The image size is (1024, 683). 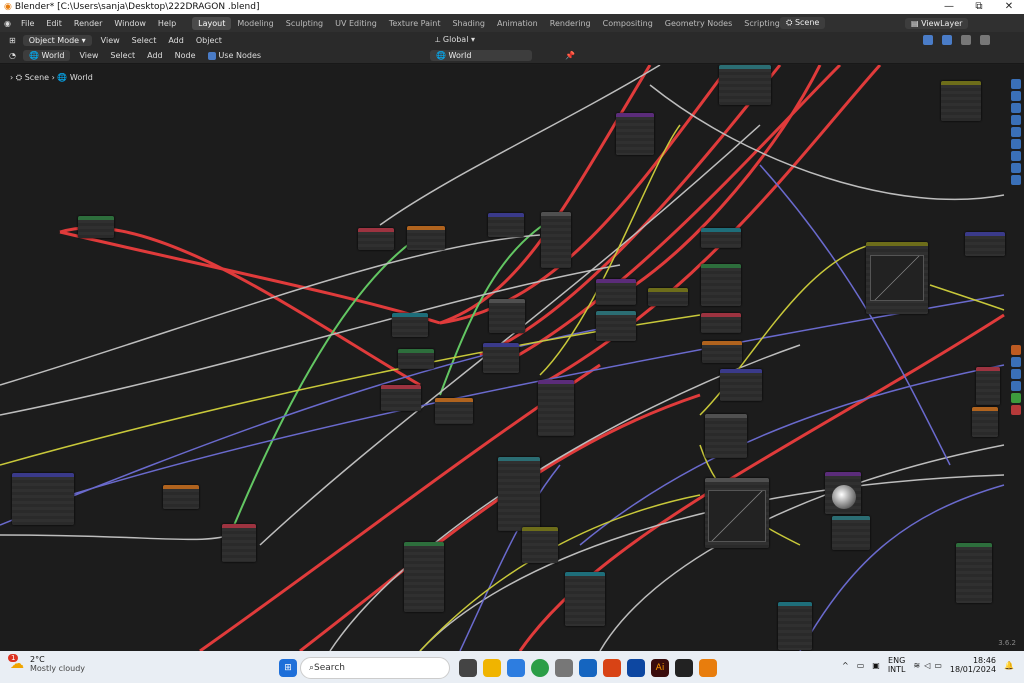 I want to click on menu-render: Render, so click(x=88, y=23).